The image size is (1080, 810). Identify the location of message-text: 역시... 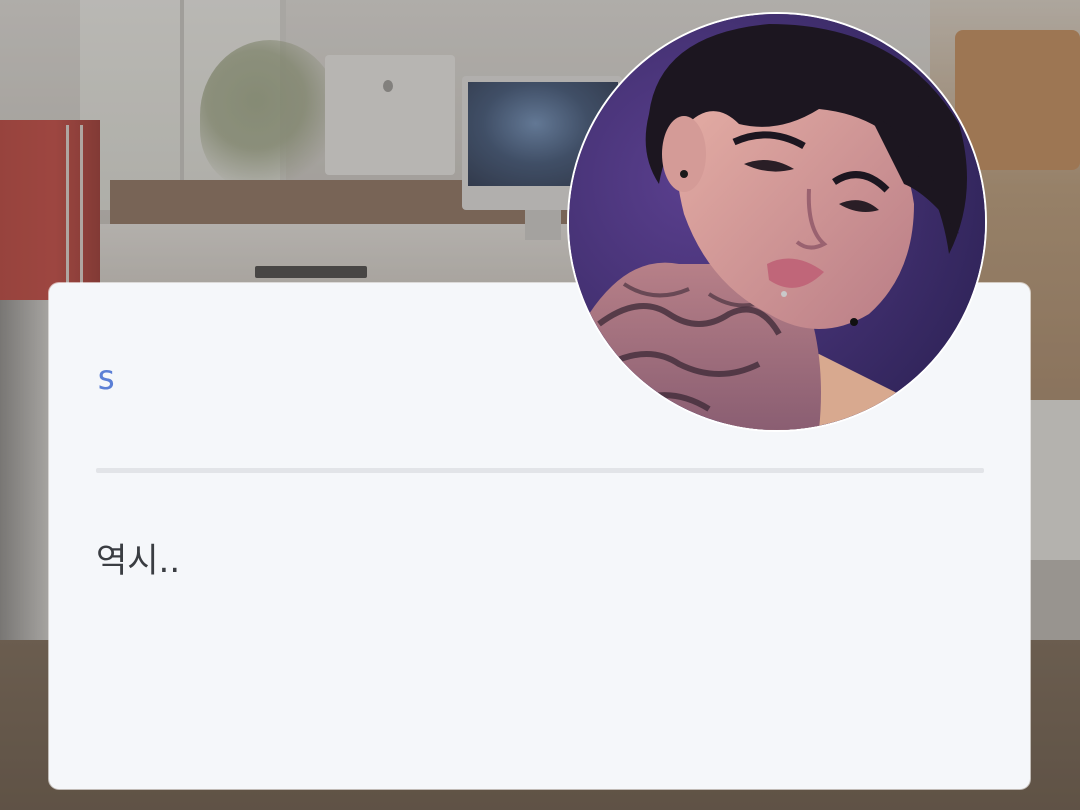
(138, 561).